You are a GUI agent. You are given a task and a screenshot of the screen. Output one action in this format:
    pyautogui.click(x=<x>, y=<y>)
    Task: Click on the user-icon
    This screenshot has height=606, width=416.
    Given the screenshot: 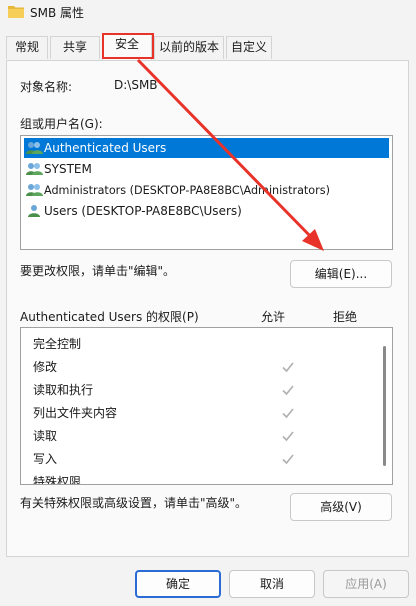 What is the action you would take?
    pyautogui.click(x=34, y=211)
    